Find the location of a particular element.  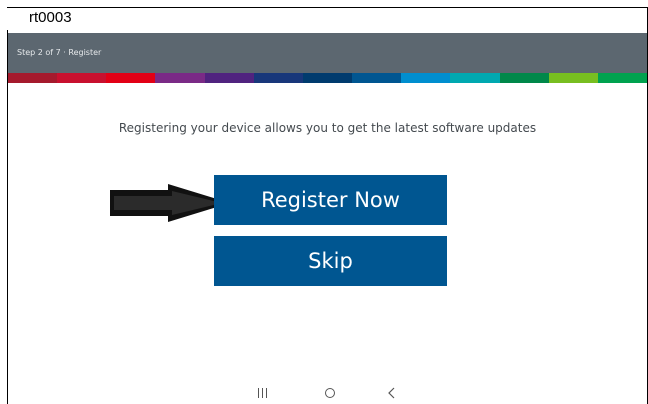

register-now-button: Register Now is located at coordinates (330, 200).